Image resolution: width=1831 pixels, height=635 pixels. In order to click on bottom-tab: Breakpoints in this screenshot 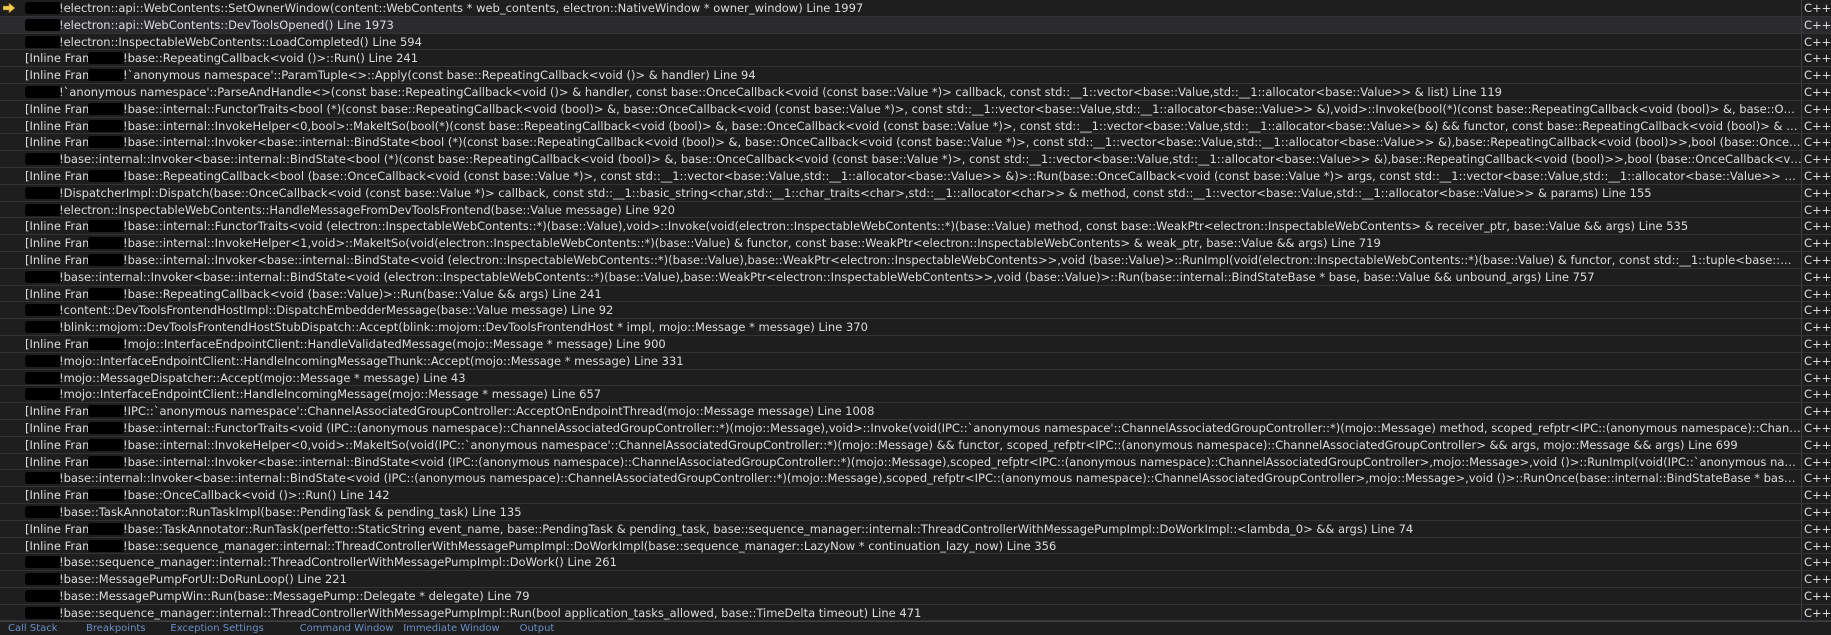, I will do `click(116, 628)`.